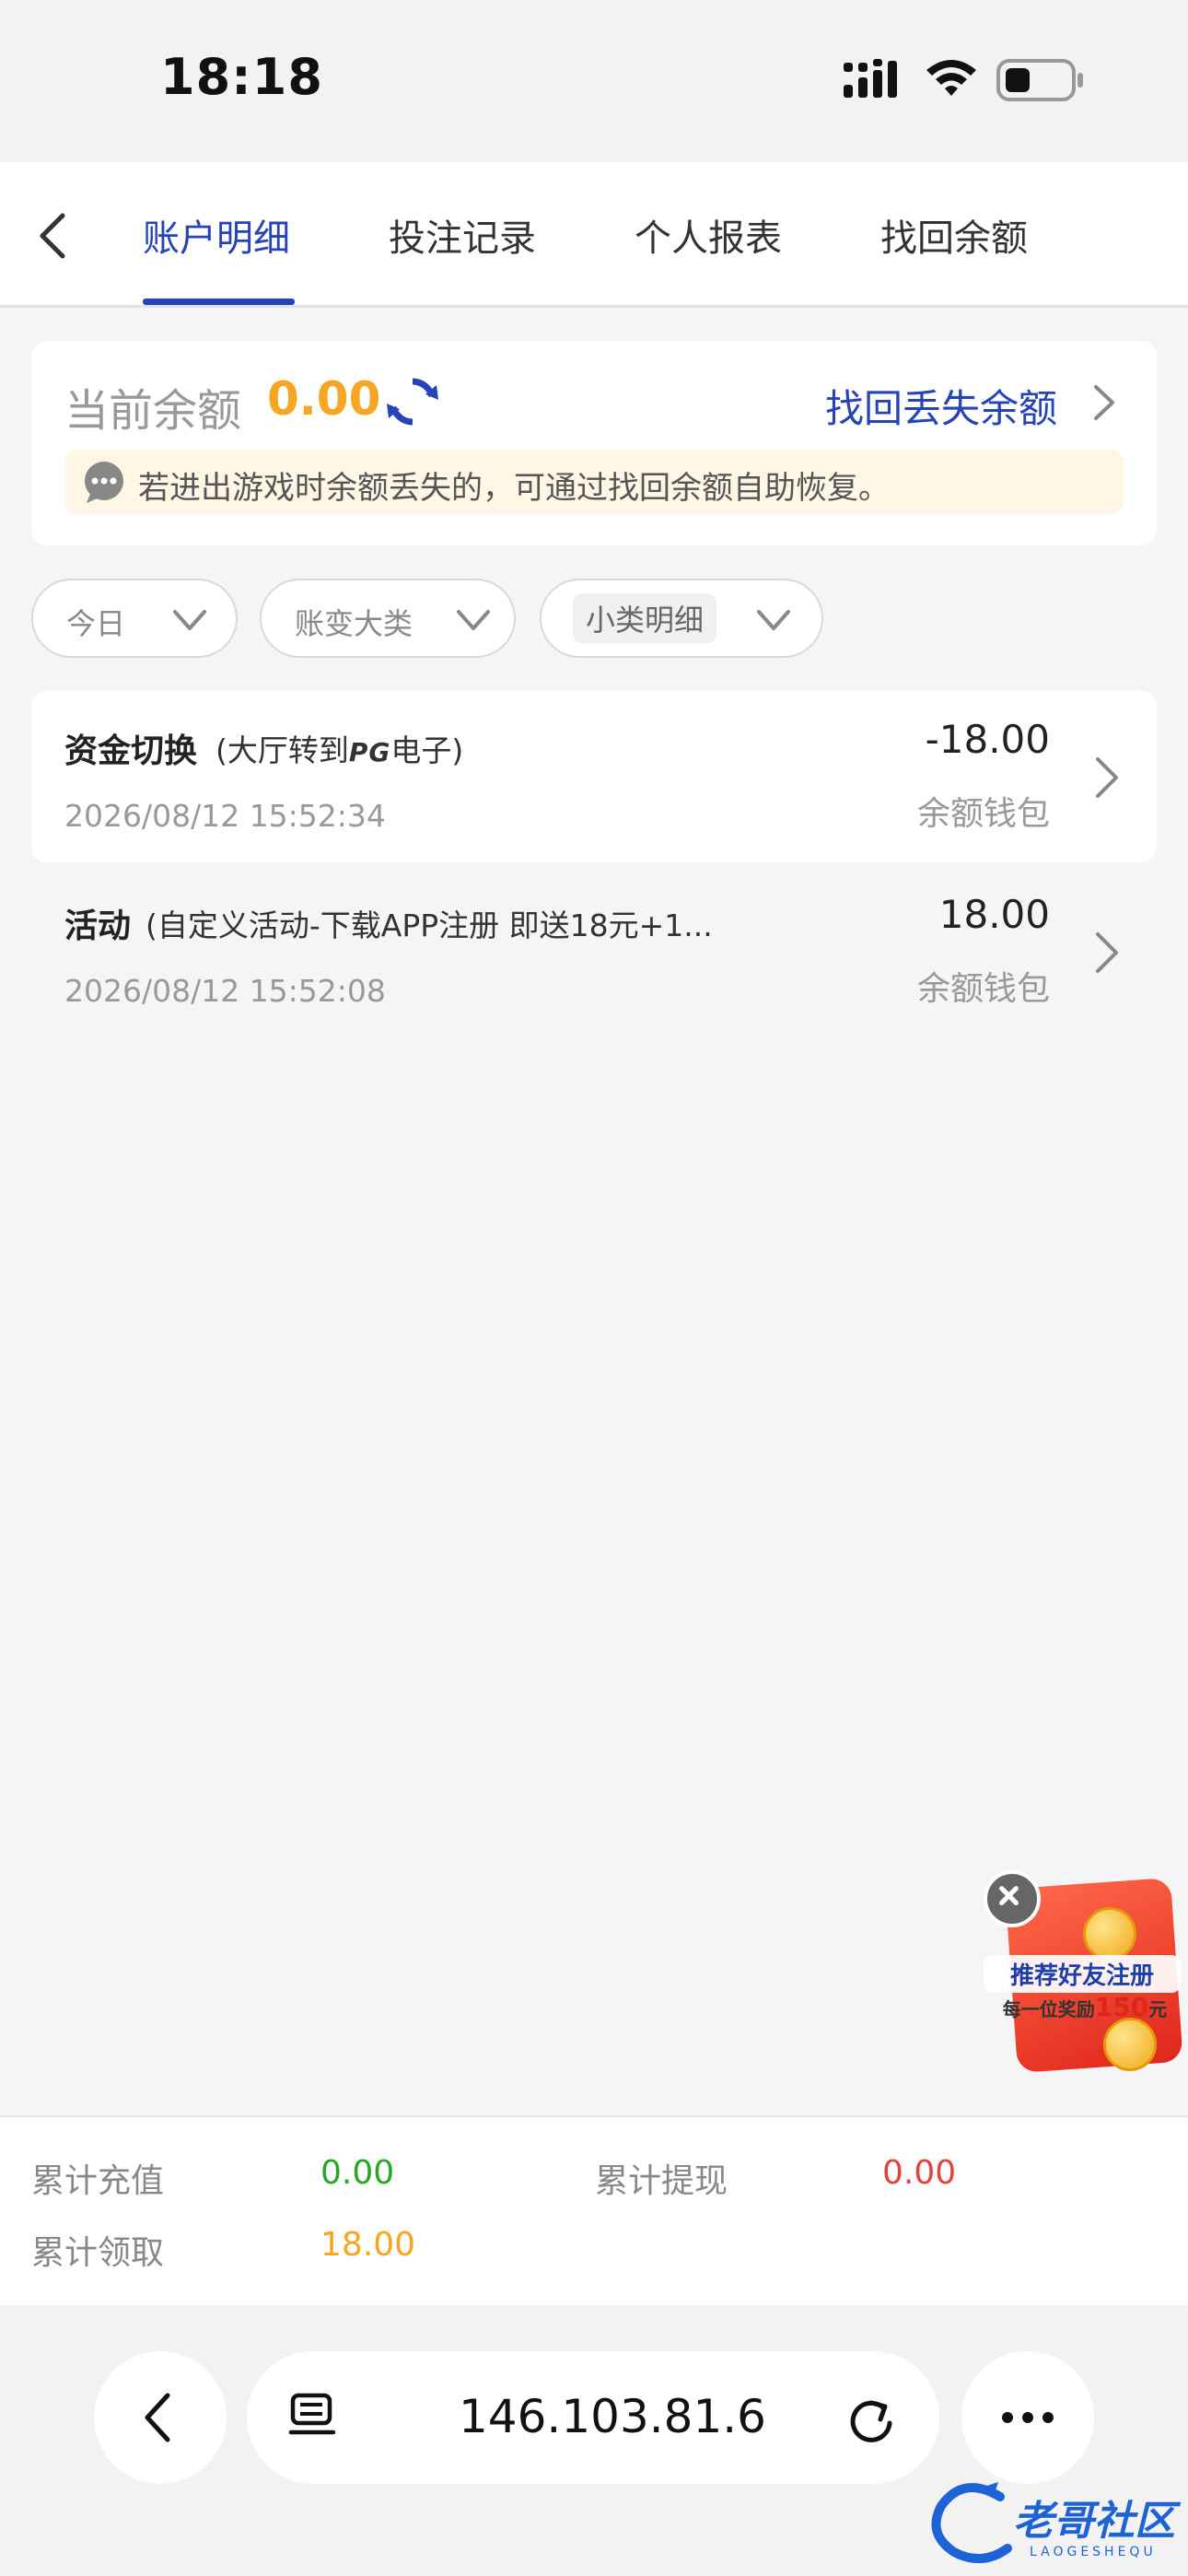 This screenshot has height=2576, width=1188. Describe the element at coordinates (354, 623) in the screenshot. I see `filter-category-label: 账变大类` at that location.